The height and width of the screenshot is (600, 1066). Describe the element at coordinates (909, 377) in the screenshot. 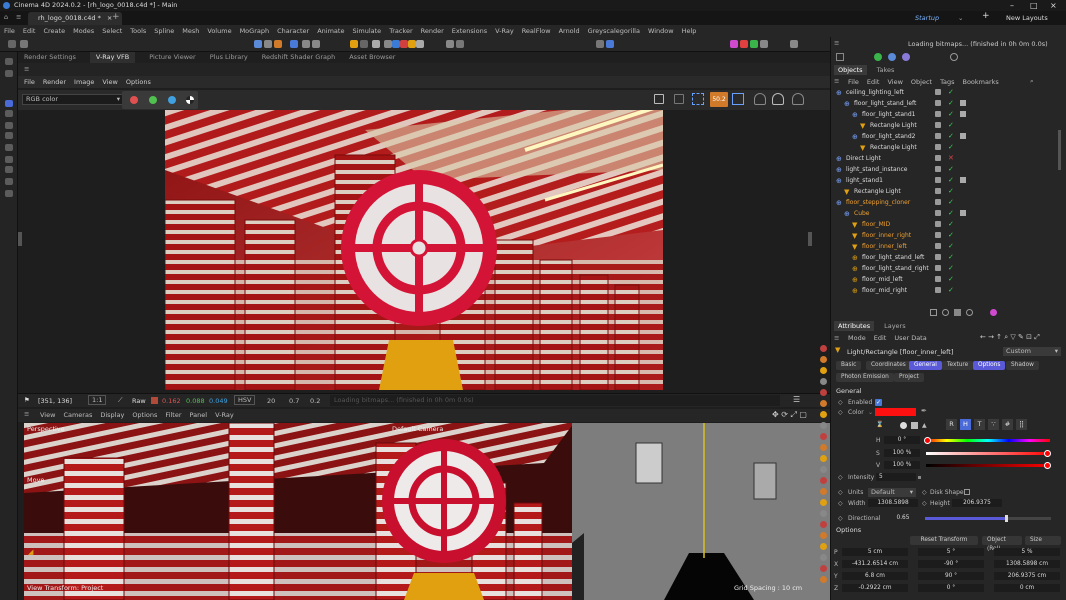

I see `subtab-project: Project` at that location.